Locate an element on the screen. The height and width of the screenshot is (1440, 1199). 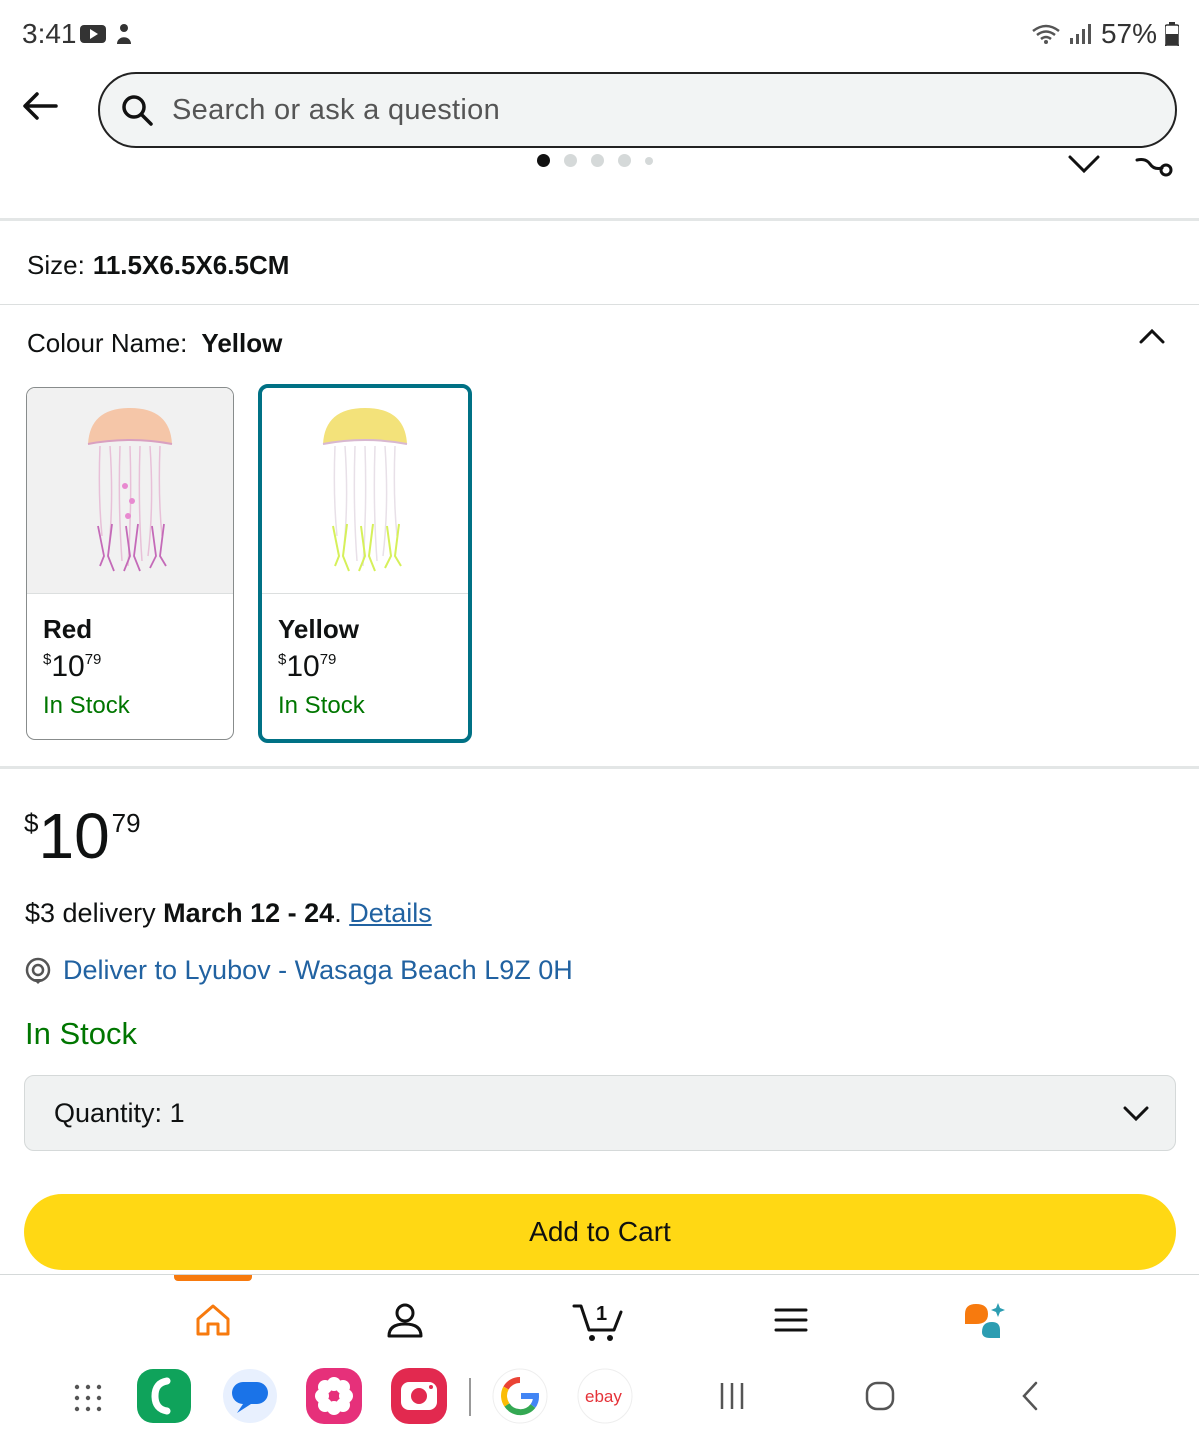
quantity-select: Quantity: 1 is located at coordinates (600, 1113).